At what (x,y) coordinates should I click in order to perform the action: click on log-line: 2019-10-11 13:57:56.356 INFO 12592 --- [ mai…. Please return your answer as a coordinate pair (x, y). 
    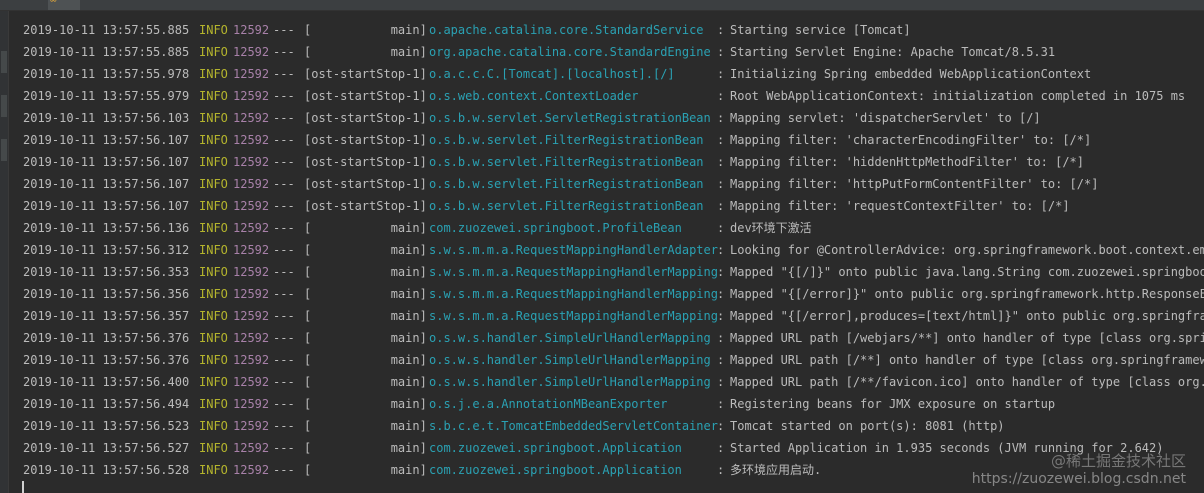
    Looking at the image, I should click on (613, 294).